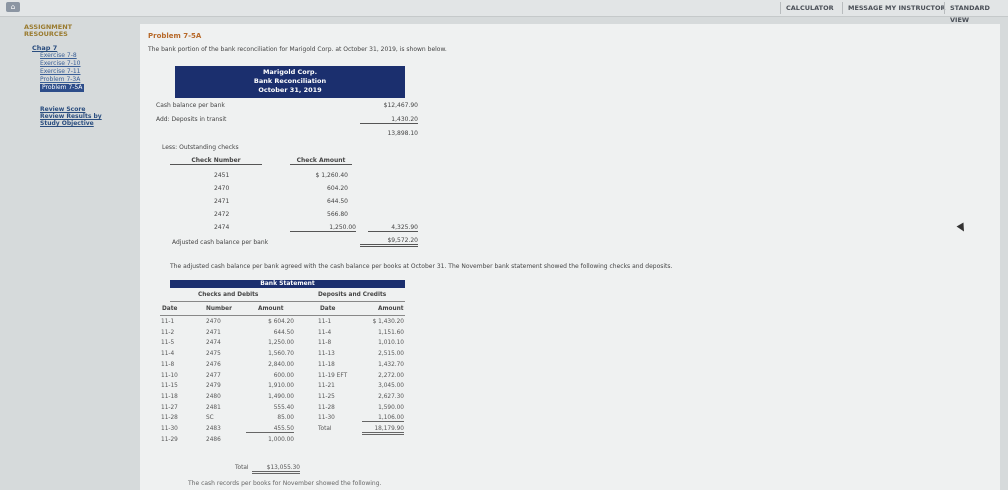 The height and width of the screenshot is (490, 1008). What do you see at coordinates (213, 354) in the screenshot?
I see `row-check-number: 2475` at bounding box center [213, 354].